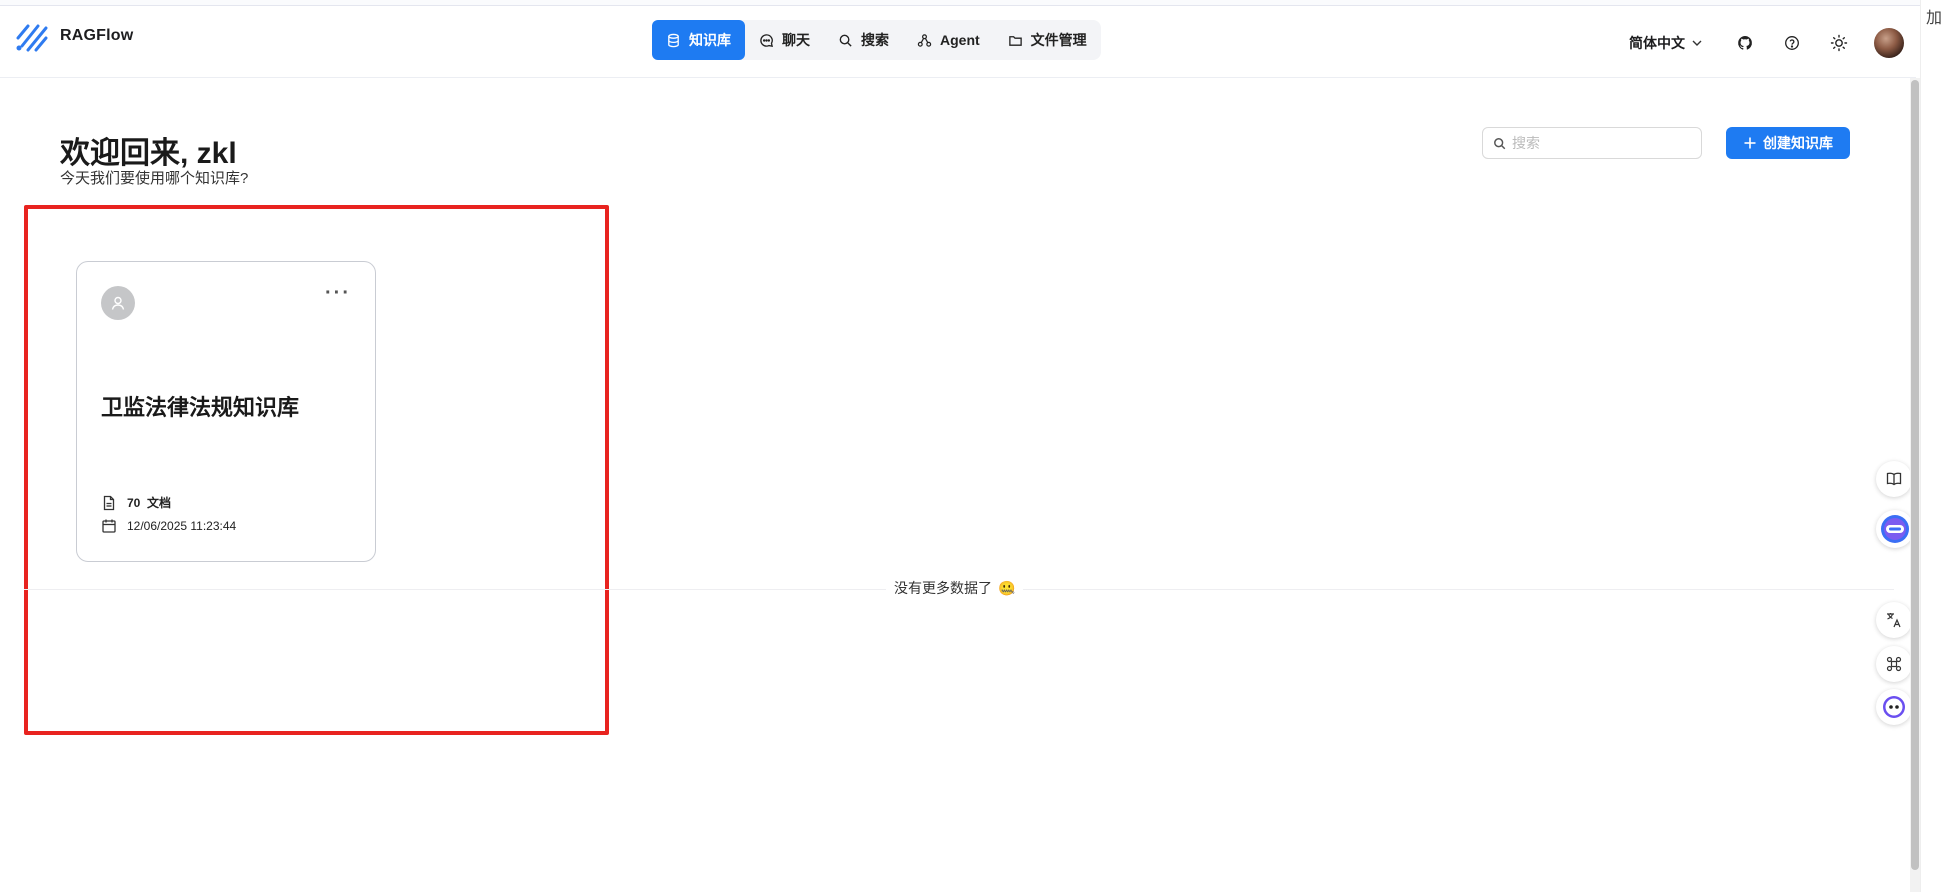 The height and width of the screenshot is (892, 1948). I want to click on knowledge-base-avatar, so click(118, 303).